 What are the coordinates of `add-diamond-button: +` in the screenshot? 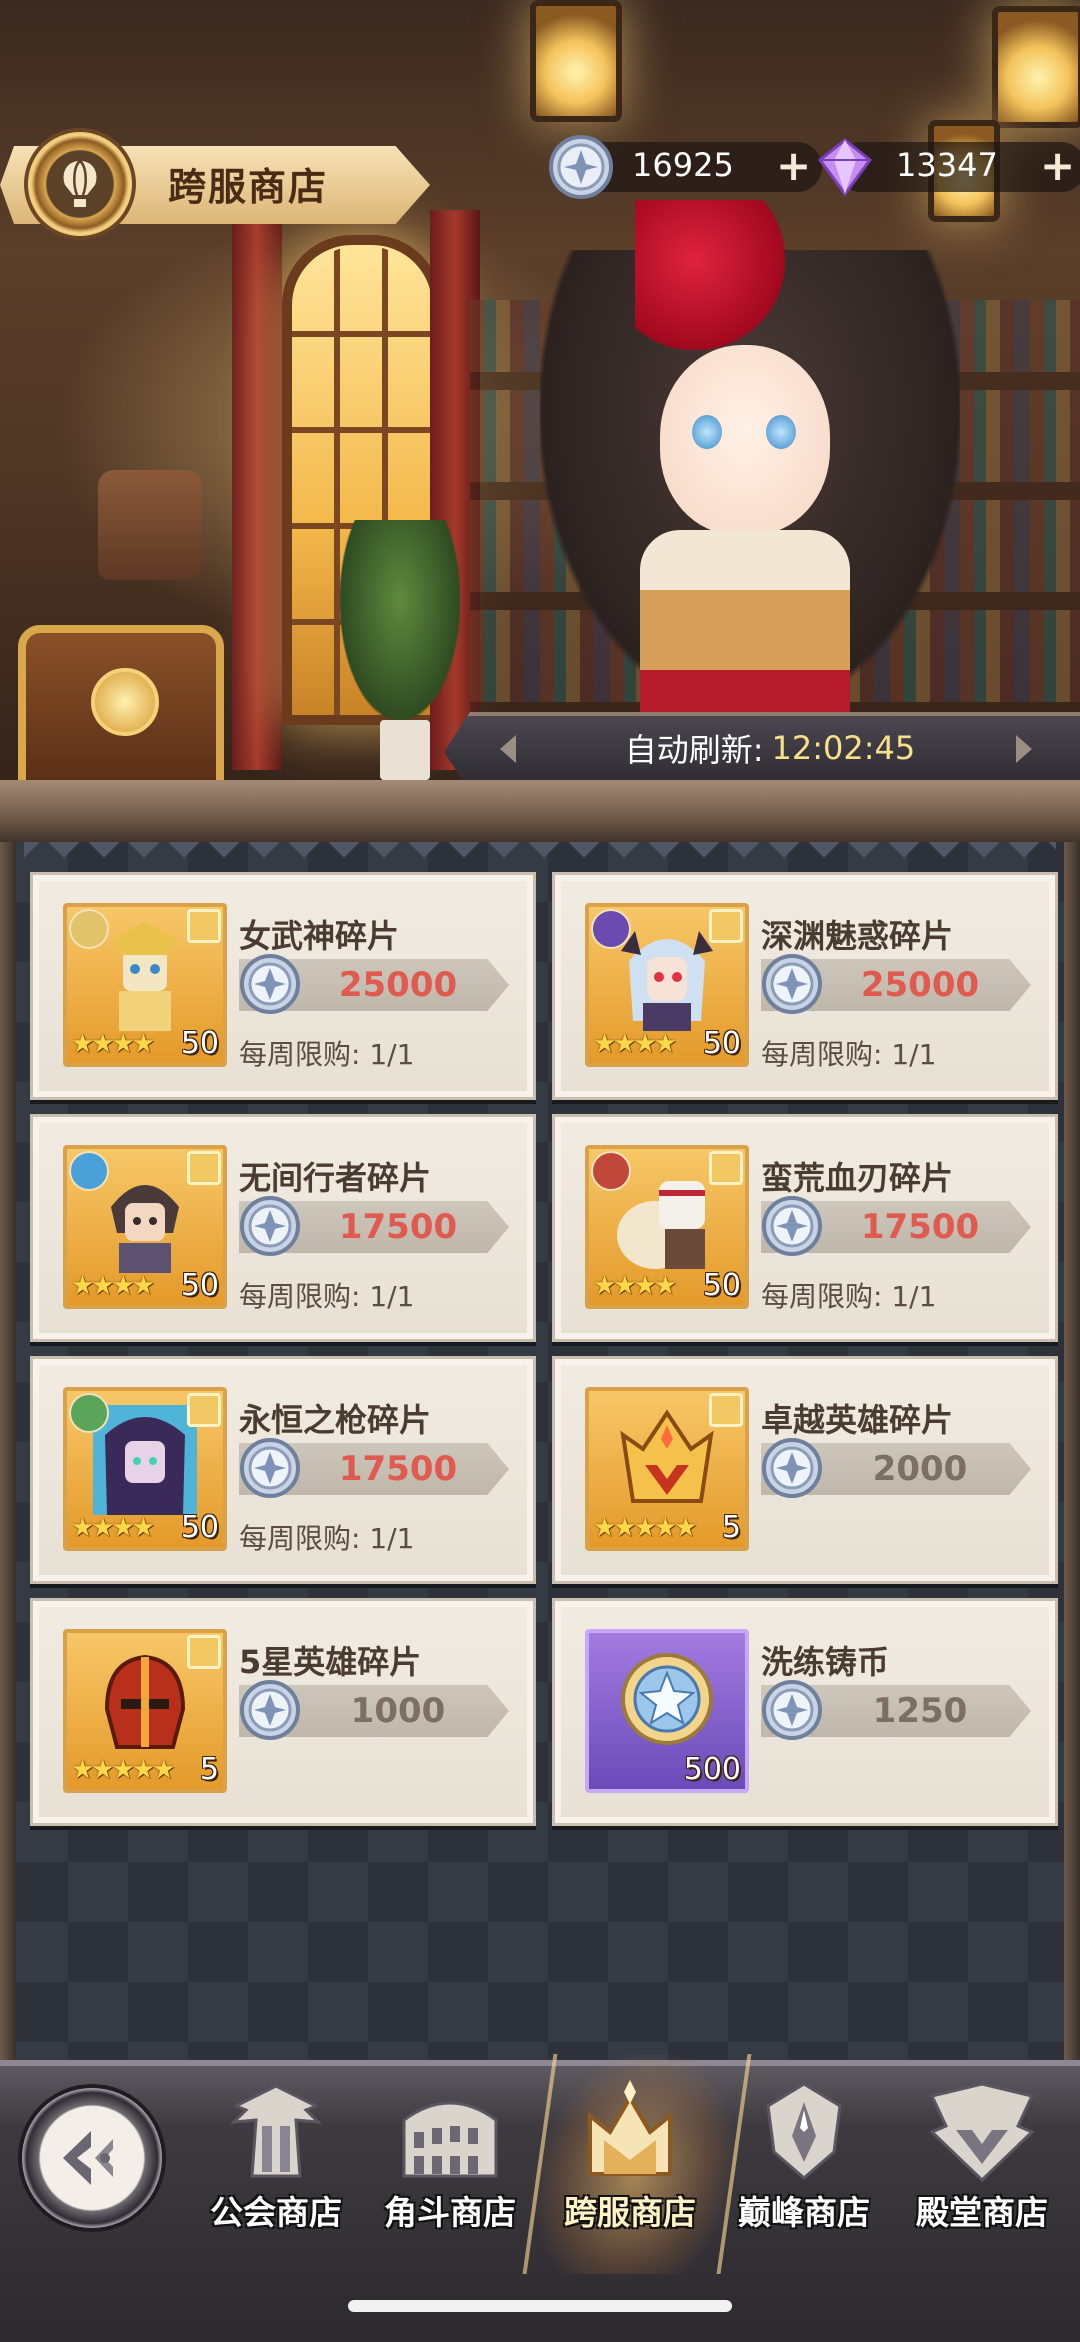 It's located at (1057, 166).